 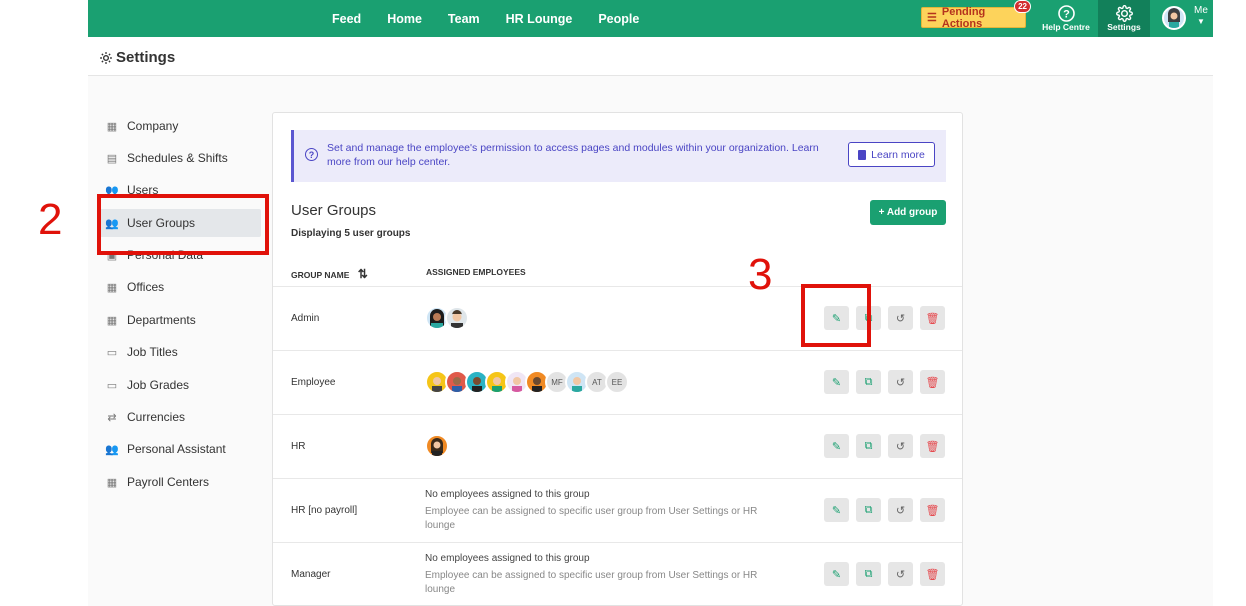 I want to click on sidebar-item-departments: ▦ Departments, so click(x=151, y=320).